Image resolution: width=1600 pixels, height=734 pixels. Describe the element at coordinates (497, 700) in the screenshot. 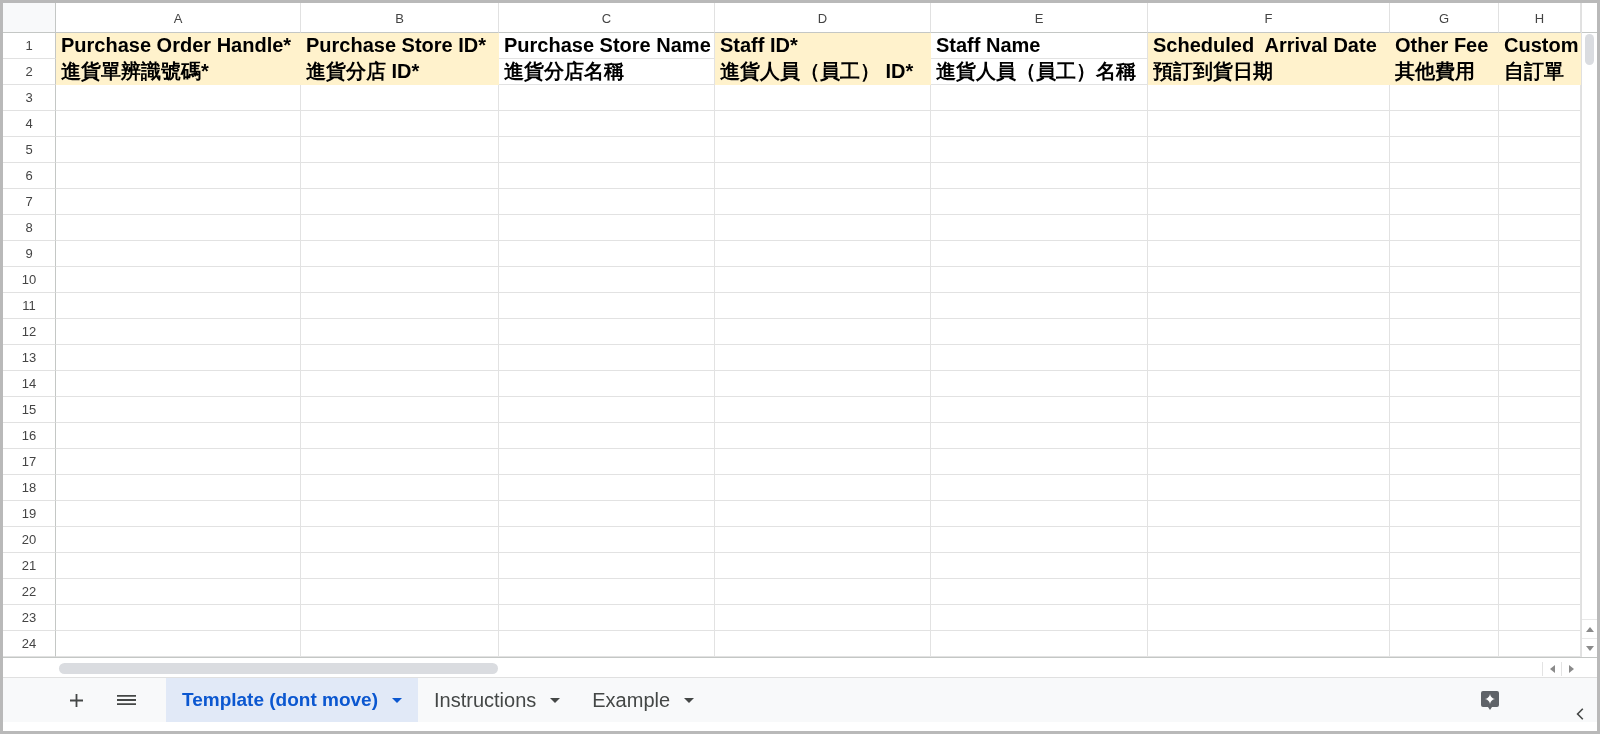

I see `sheet-tab: Instructions` at that location.